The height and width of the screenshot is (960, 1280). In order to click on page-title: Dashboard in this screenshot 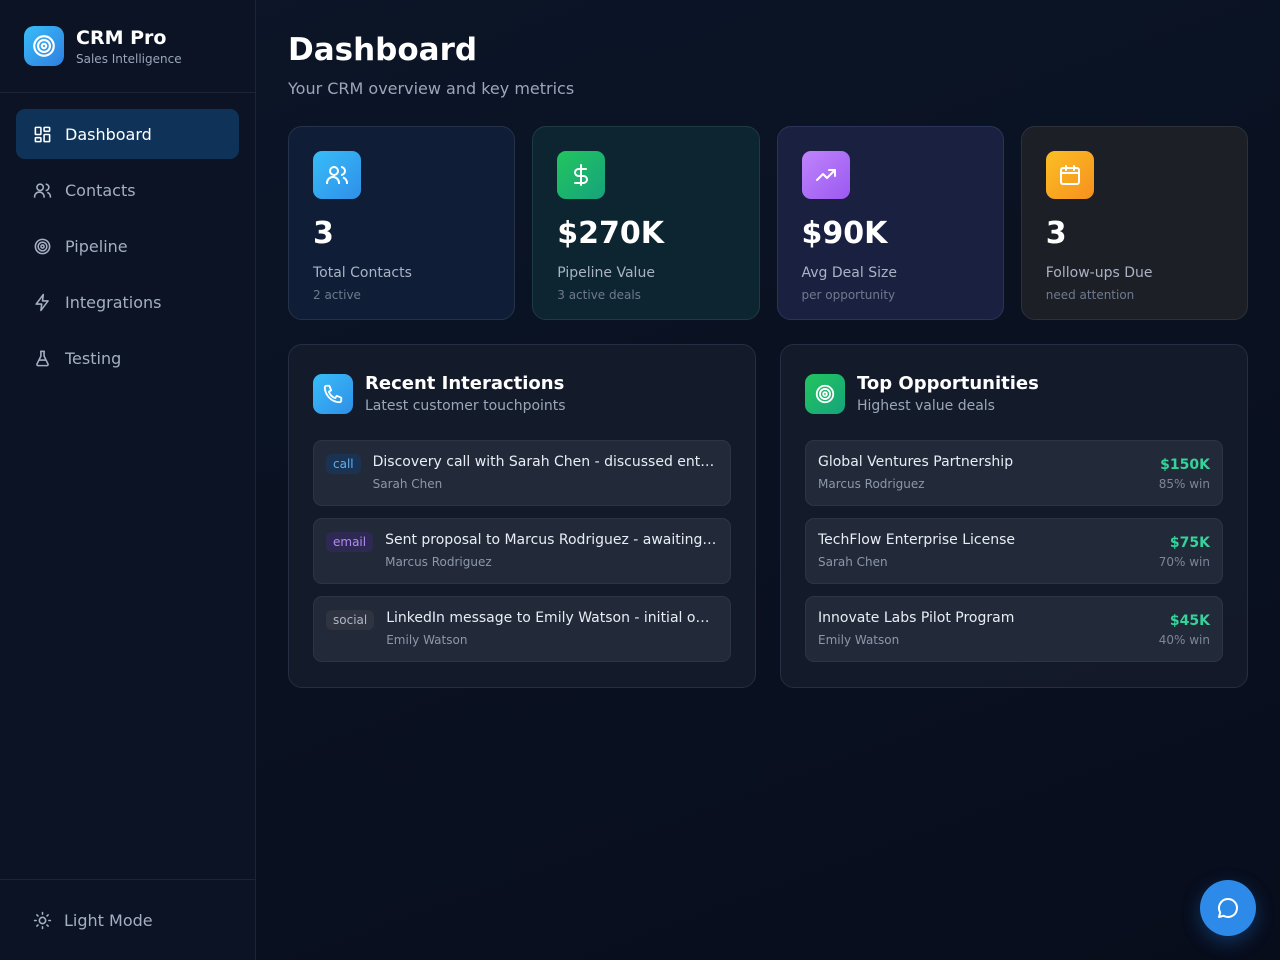, I will do `click(383, 50)`.